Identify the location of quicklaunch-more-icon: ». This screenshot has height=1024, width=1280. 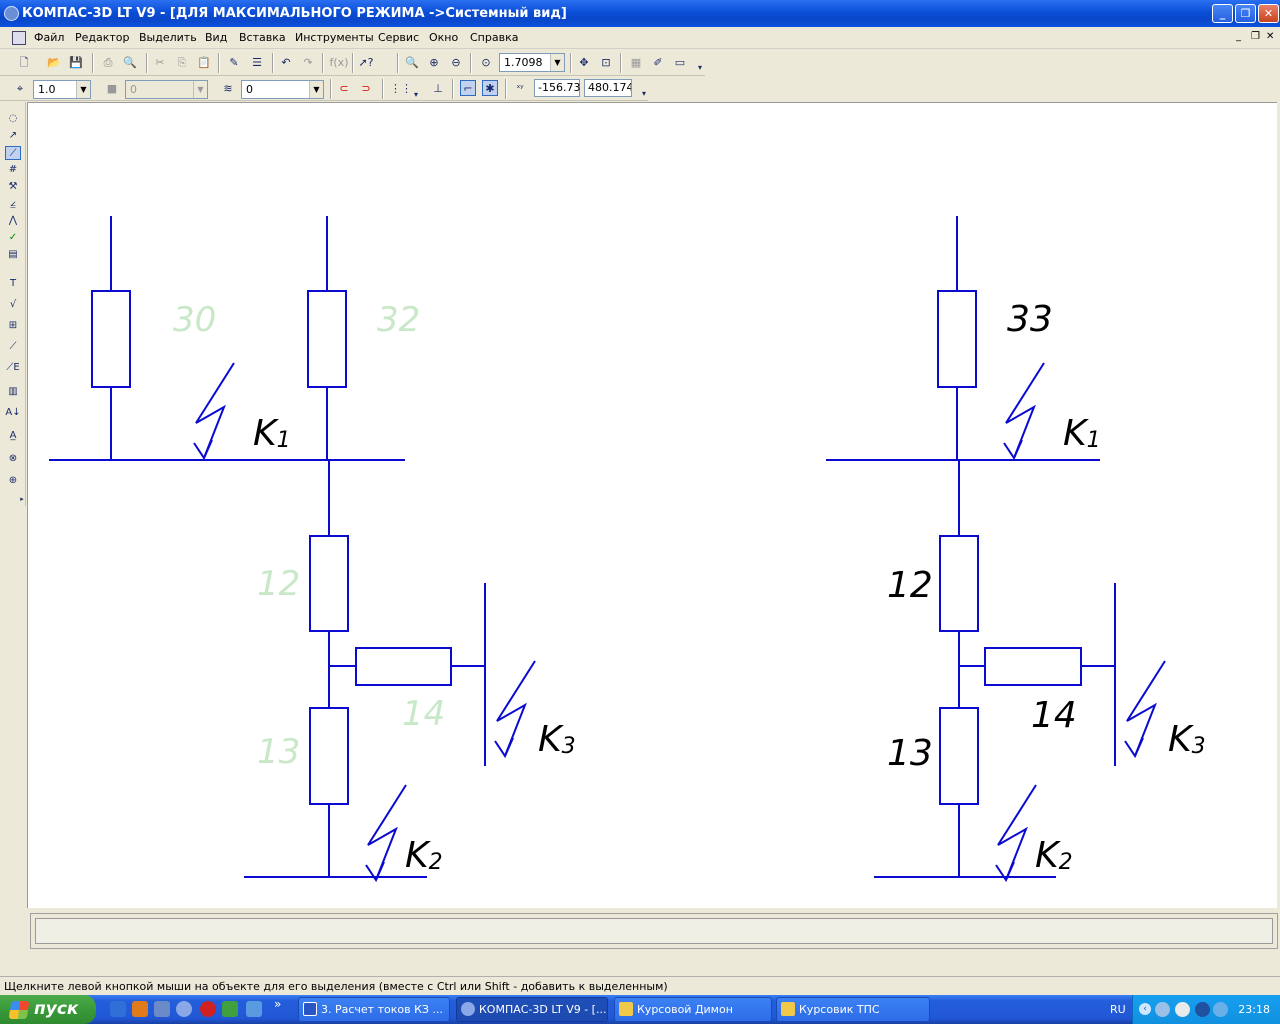
(277, 1004).